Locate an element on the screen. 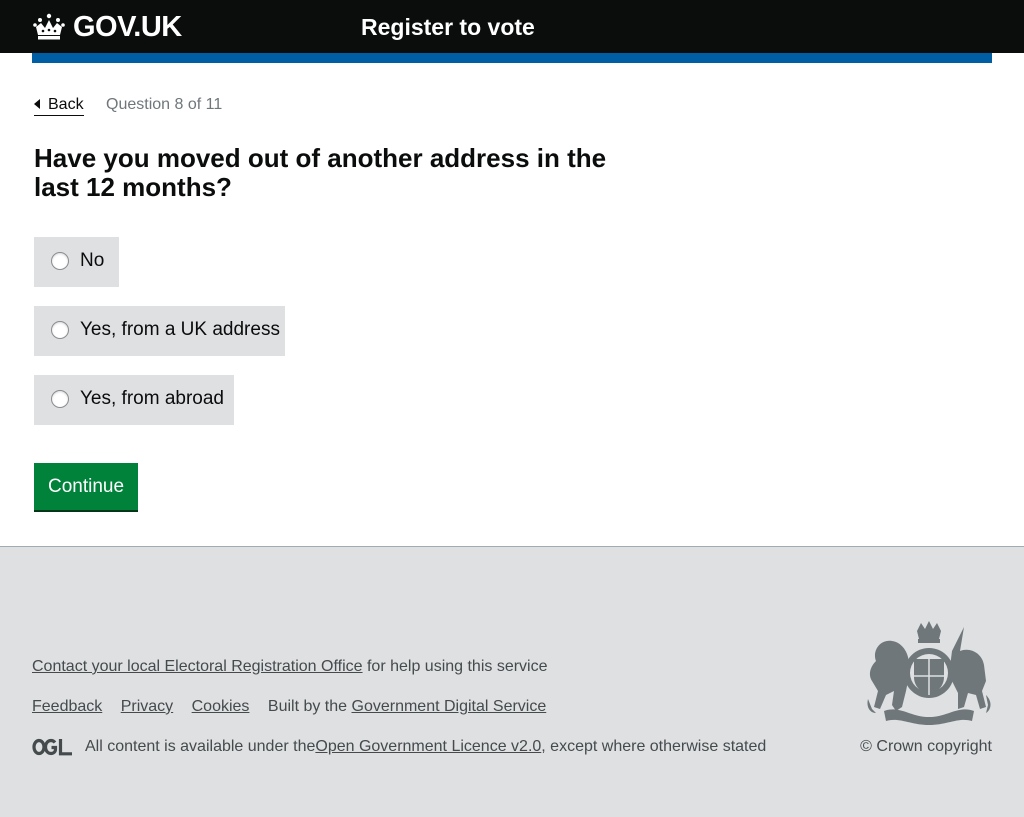 Image resolution: width=1024 pixels, height=817 pixels. gds-link: Government Digital Service is located at coordinates (449, 706).